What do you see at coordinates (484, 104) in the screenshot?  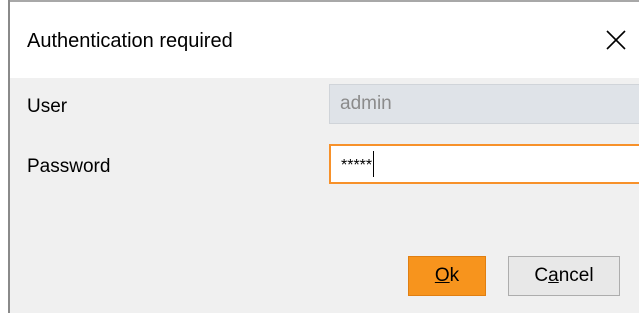 I see `user-field: admin` at bounding box center [484, 104].